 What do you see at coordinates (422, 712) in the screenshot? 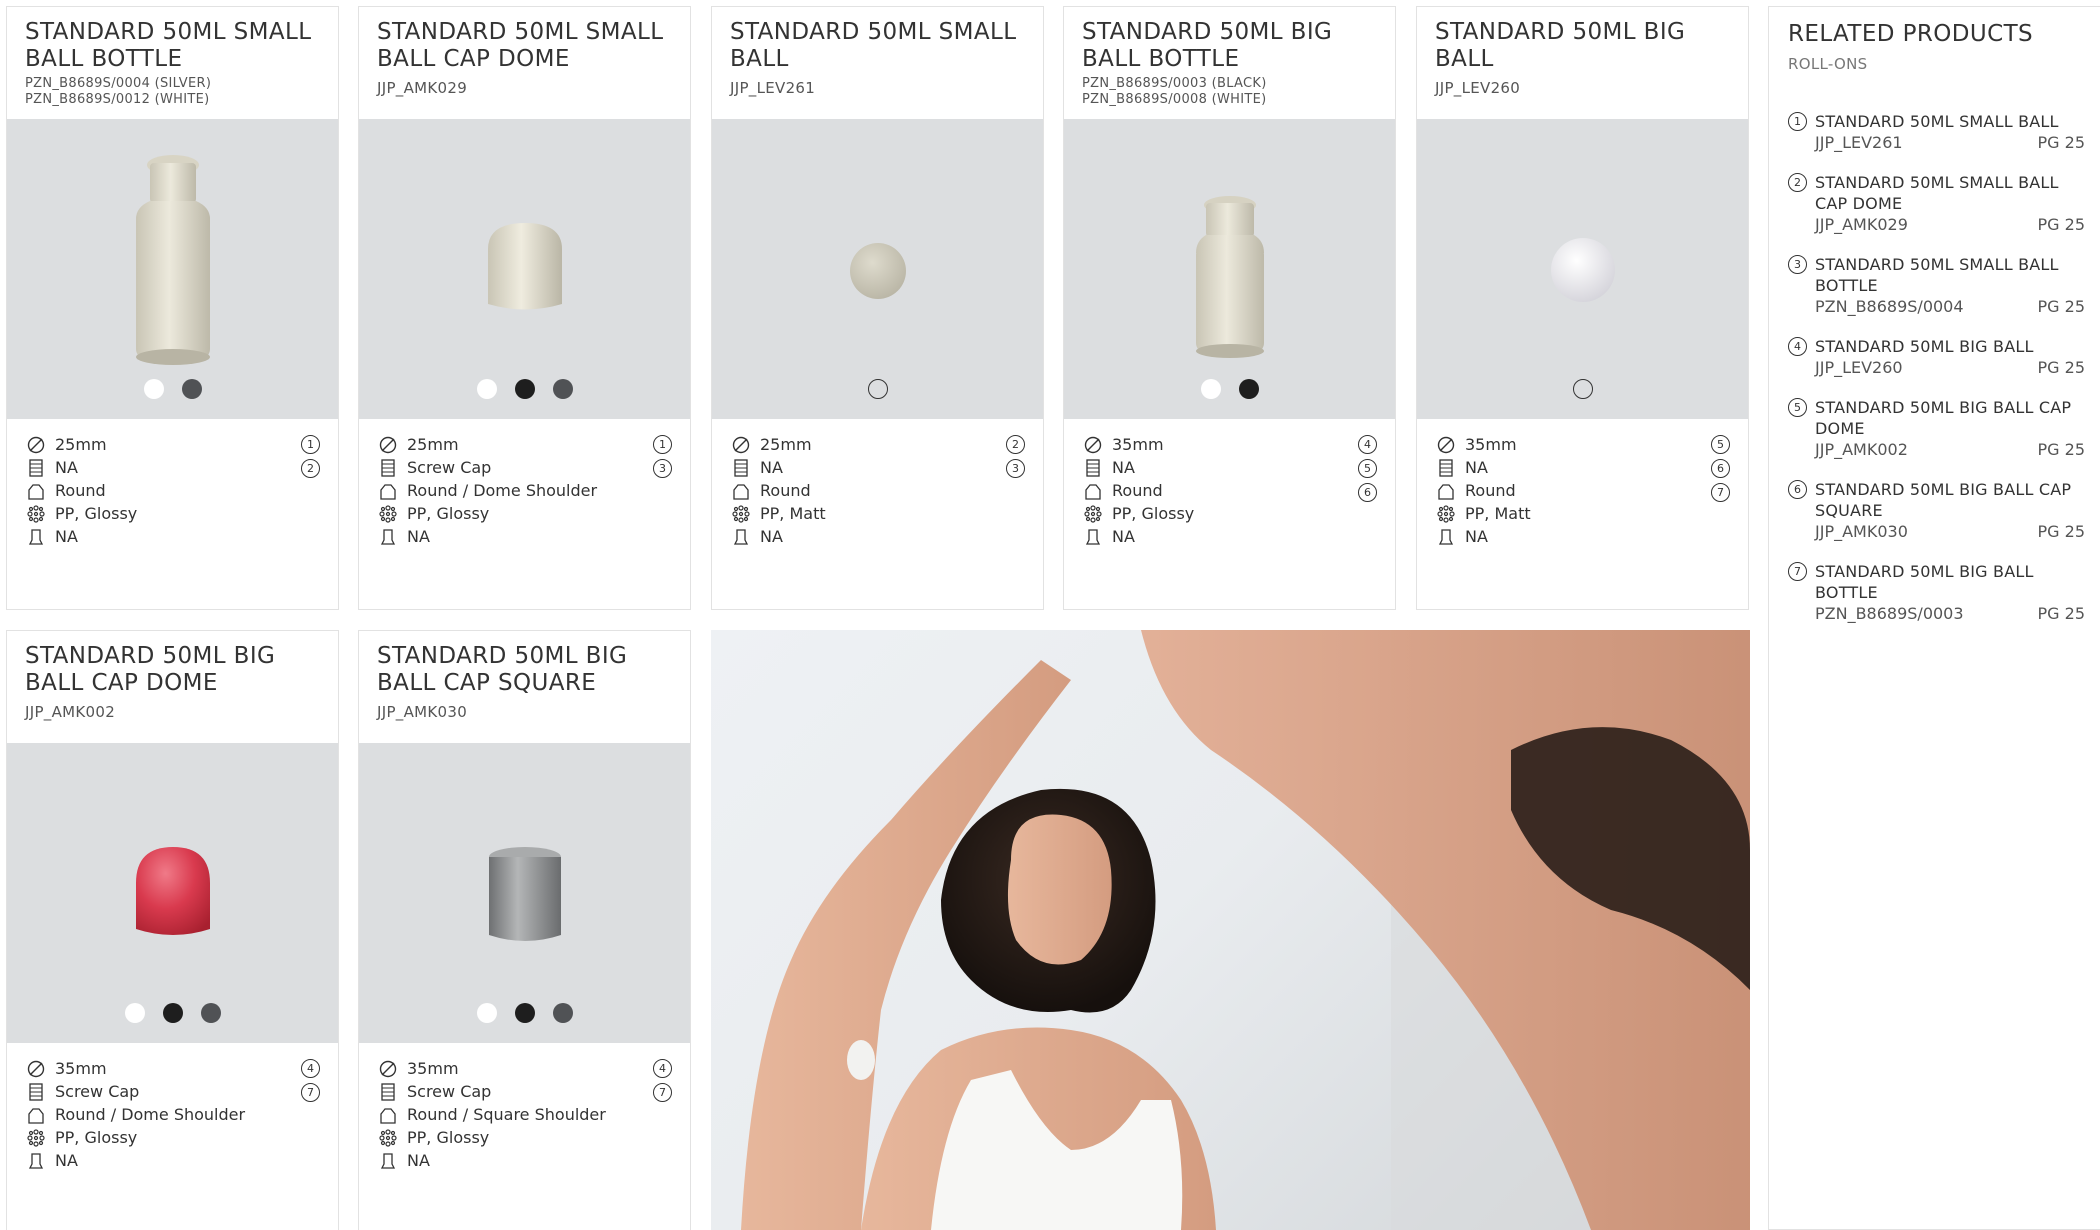
I see `product-code: JJP_AMK030` at bounding box center [422, 712].